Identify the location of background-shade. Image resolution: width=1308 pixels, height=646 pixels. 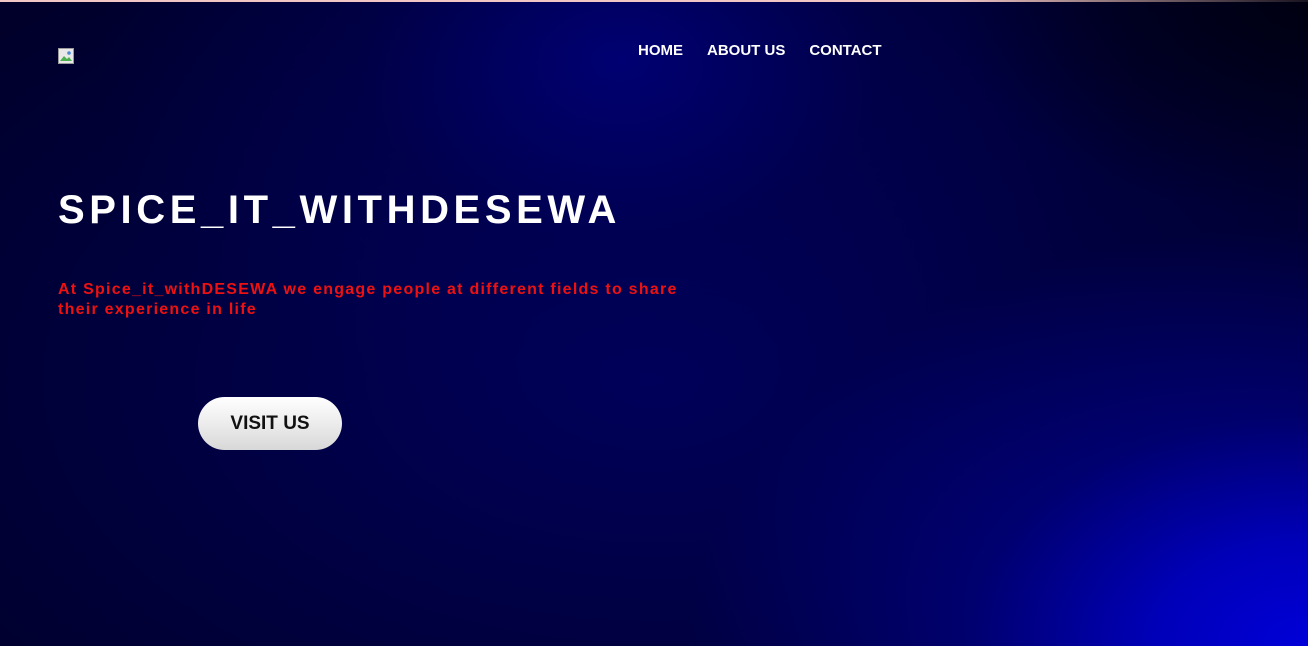
(1128, 110).